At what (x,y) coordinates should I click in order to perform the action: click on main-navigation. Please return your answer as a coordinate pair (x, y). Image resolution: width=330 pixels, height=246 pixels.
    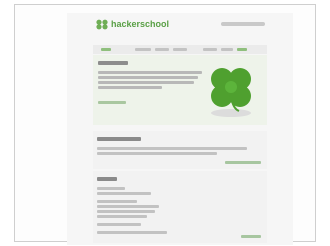
    Looking at the image, I should click on (180, 49).